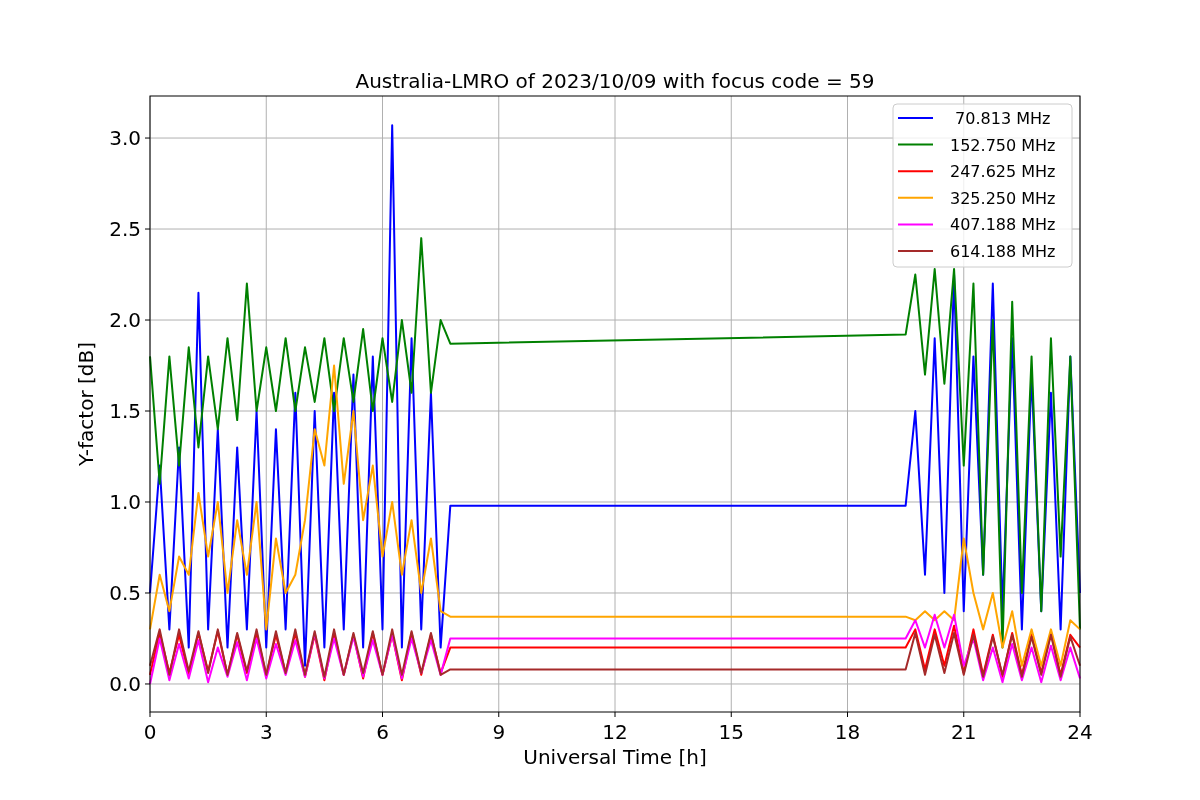  What do you see at coordinates (1003, 172) in the screenshot?
I see `legend-label: 247.625 MHz` at bounding box center [1003, 172].